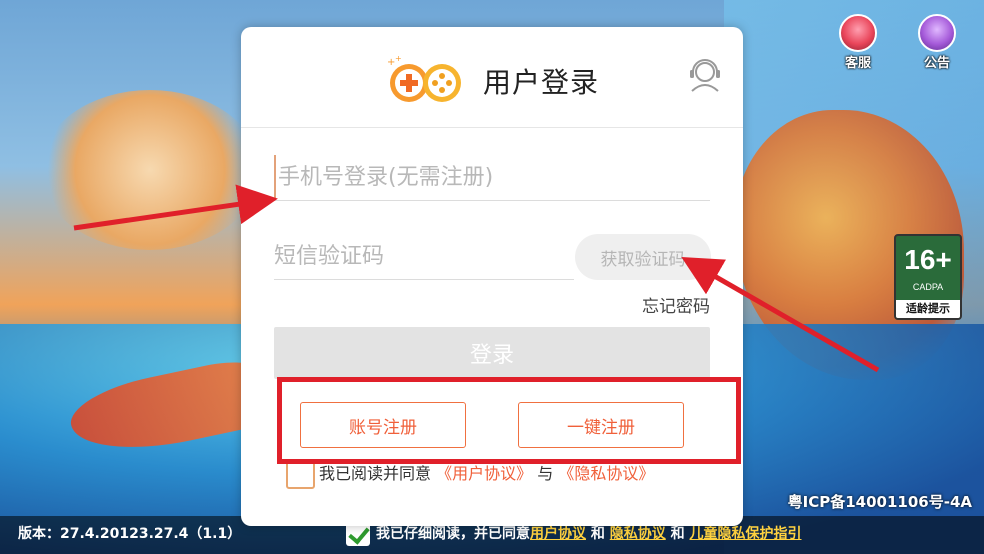 This screenshot has height=554, width=984. Describe the element at coordinates (780, 315) in the screenshot. I see `annotation-arrow-right` at that location.